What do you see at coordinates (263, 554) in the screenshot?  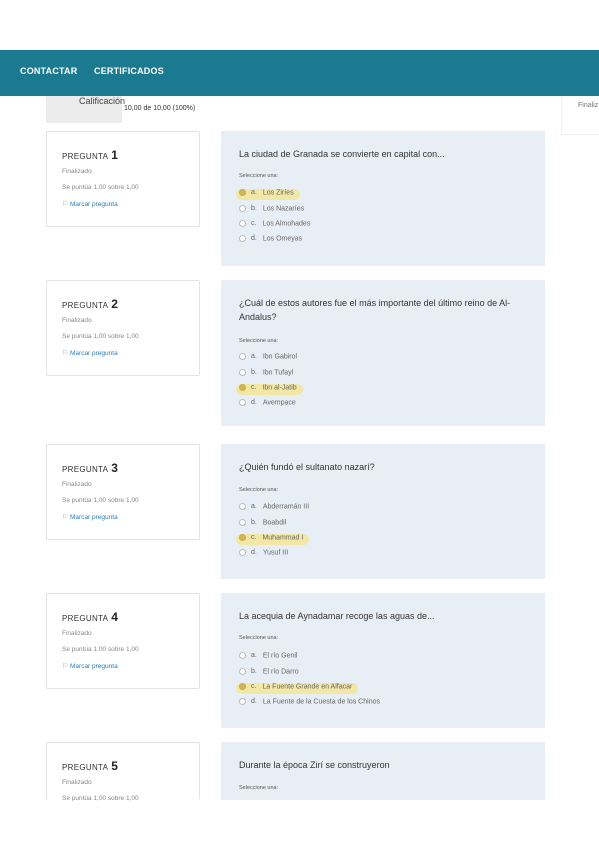 I see `answer-option: d. Yusuf III` at bounding box center [263, 554].